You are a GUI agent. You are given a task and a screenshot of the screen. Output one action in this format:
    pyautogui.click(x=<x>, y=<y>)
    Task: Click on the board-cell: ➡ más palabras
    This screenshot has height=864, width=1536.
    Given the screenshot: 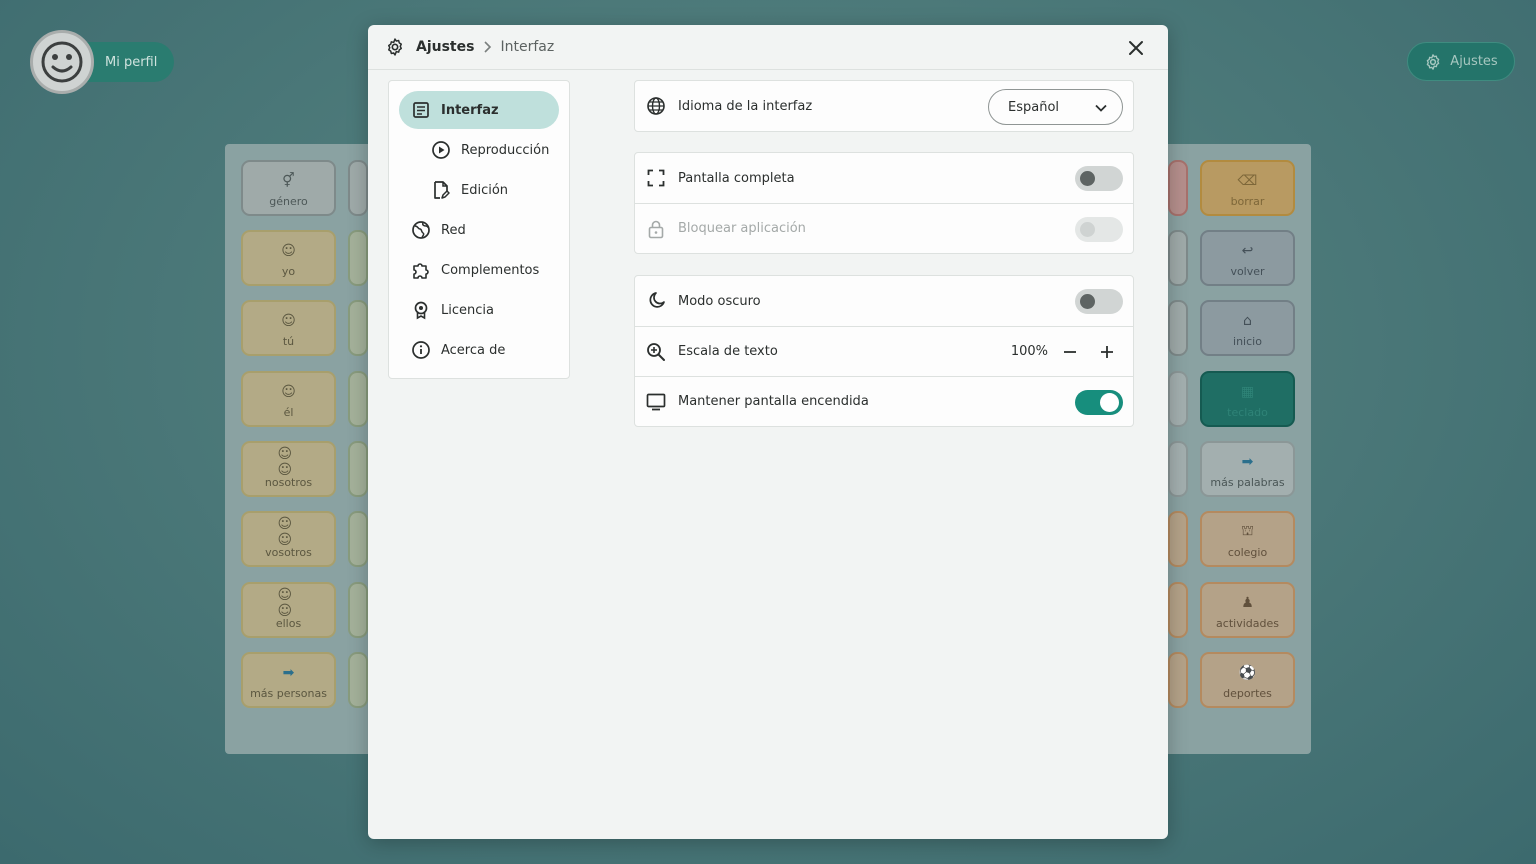 What is the action you would take?
    pyautogui.click(x=1247, y=469)
    